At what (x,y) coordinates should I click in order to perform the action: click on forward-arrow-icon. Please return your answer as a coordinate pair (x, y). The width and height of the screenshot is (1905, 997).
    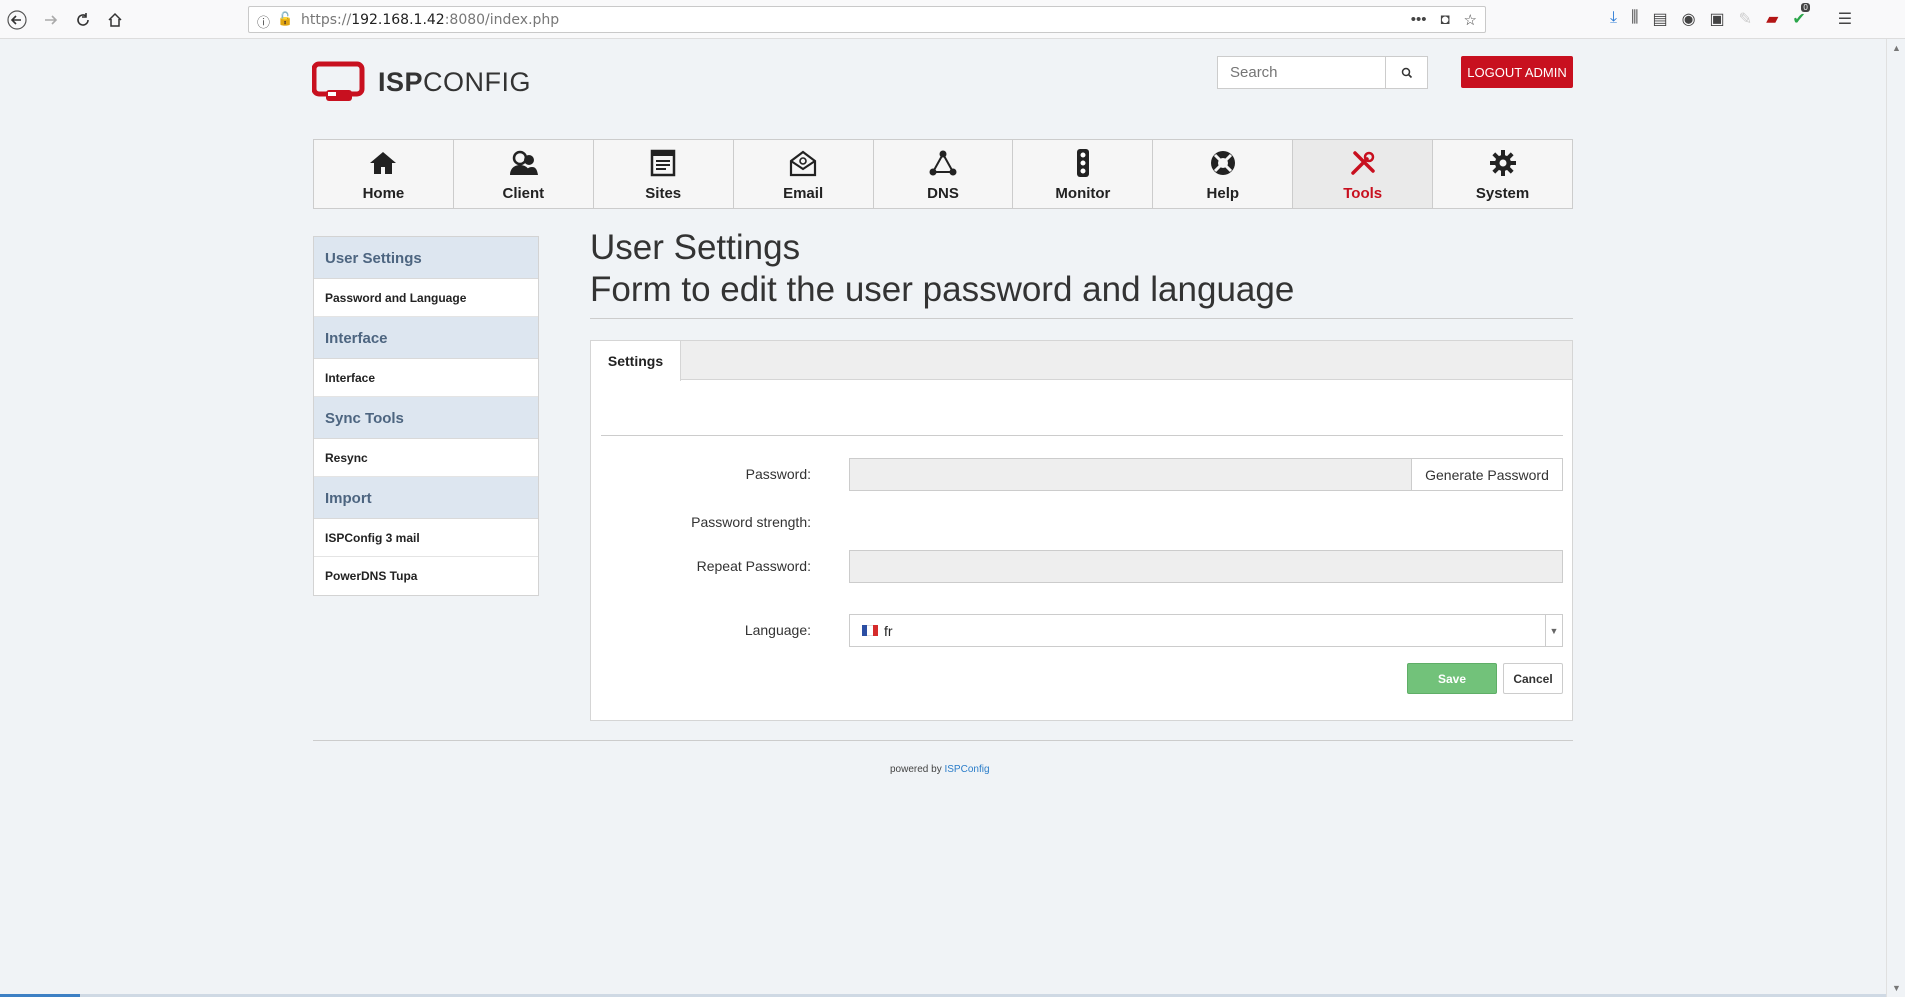
    Looking at the image, I should click on (51, 20).